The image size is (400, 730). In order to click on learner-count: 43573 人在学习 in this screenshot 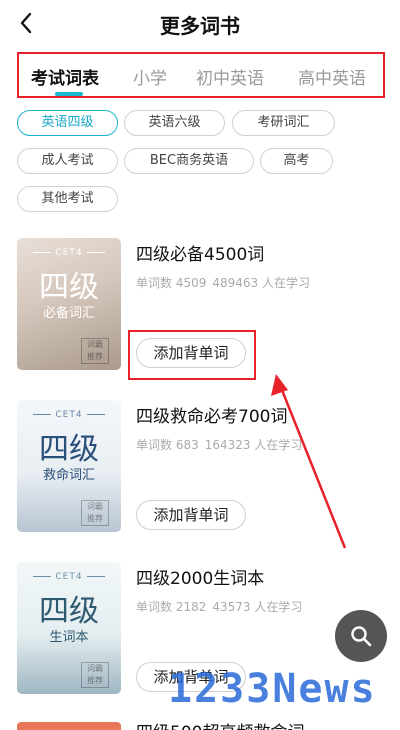, I will do `click(257, 607)`.